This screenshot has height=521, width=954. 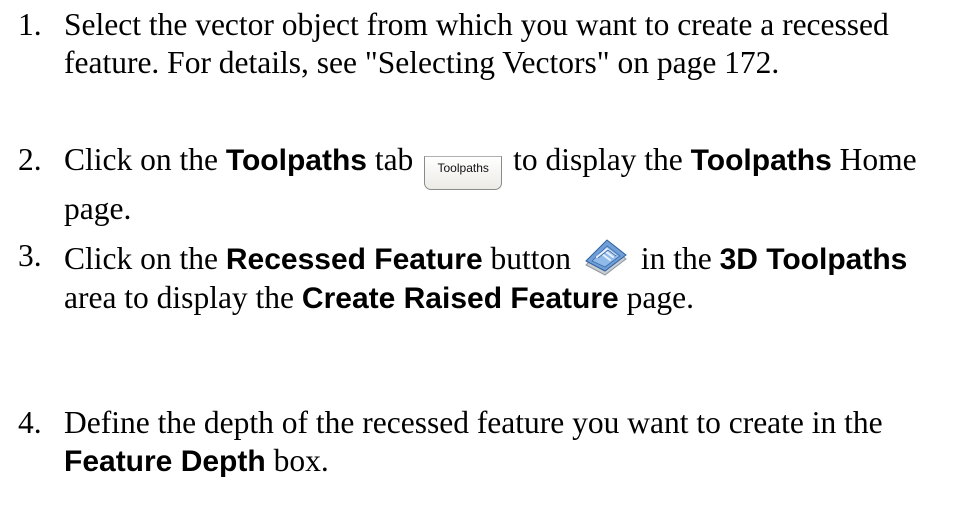 What do you see at coordinates (30, 255) in the screenshot?
I see `step-number: 3.` at bounding box center [30, 255].